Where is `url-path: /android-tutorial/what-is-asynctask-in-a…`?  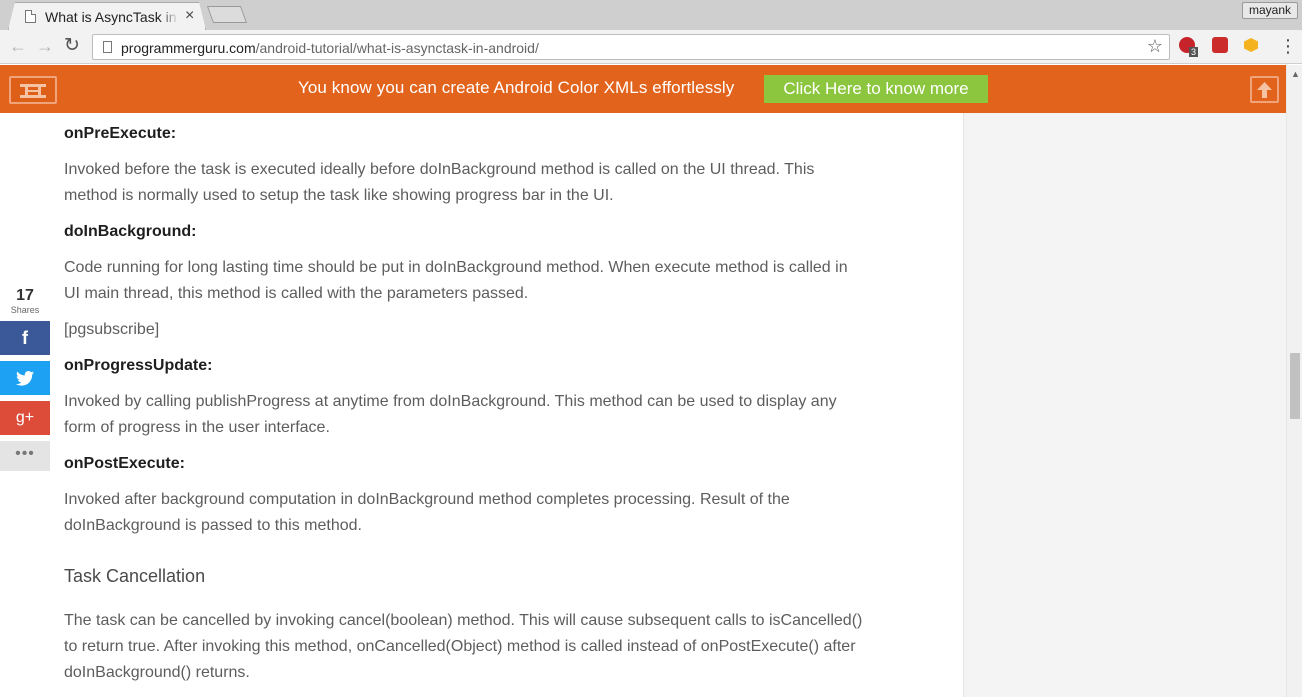 url-path: /android-tutorial/what-is-asynctask-in-a… is located at coordinates (397, 48).